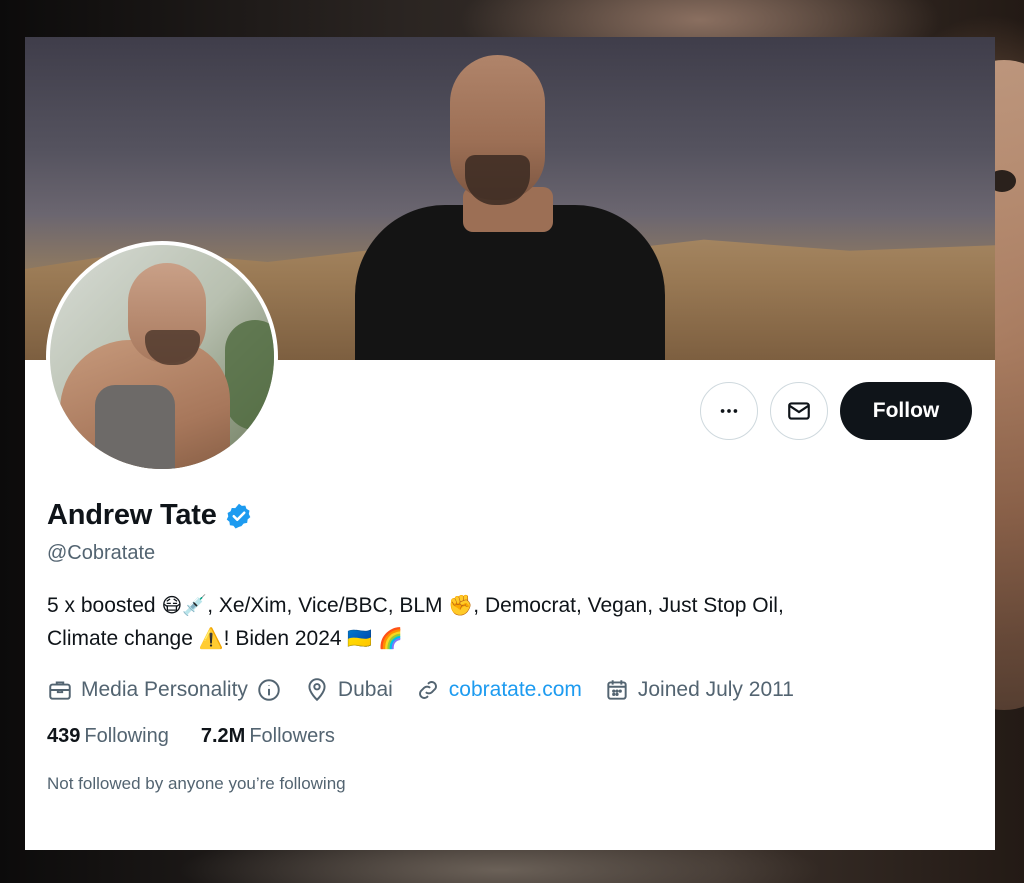 Image resolution: width=1024 pixels, height=883 pixels. What do you see at coordinates (348, 690) in the screenshot?
I see `meta-location: Dubai` at bounding box center [348, 690].